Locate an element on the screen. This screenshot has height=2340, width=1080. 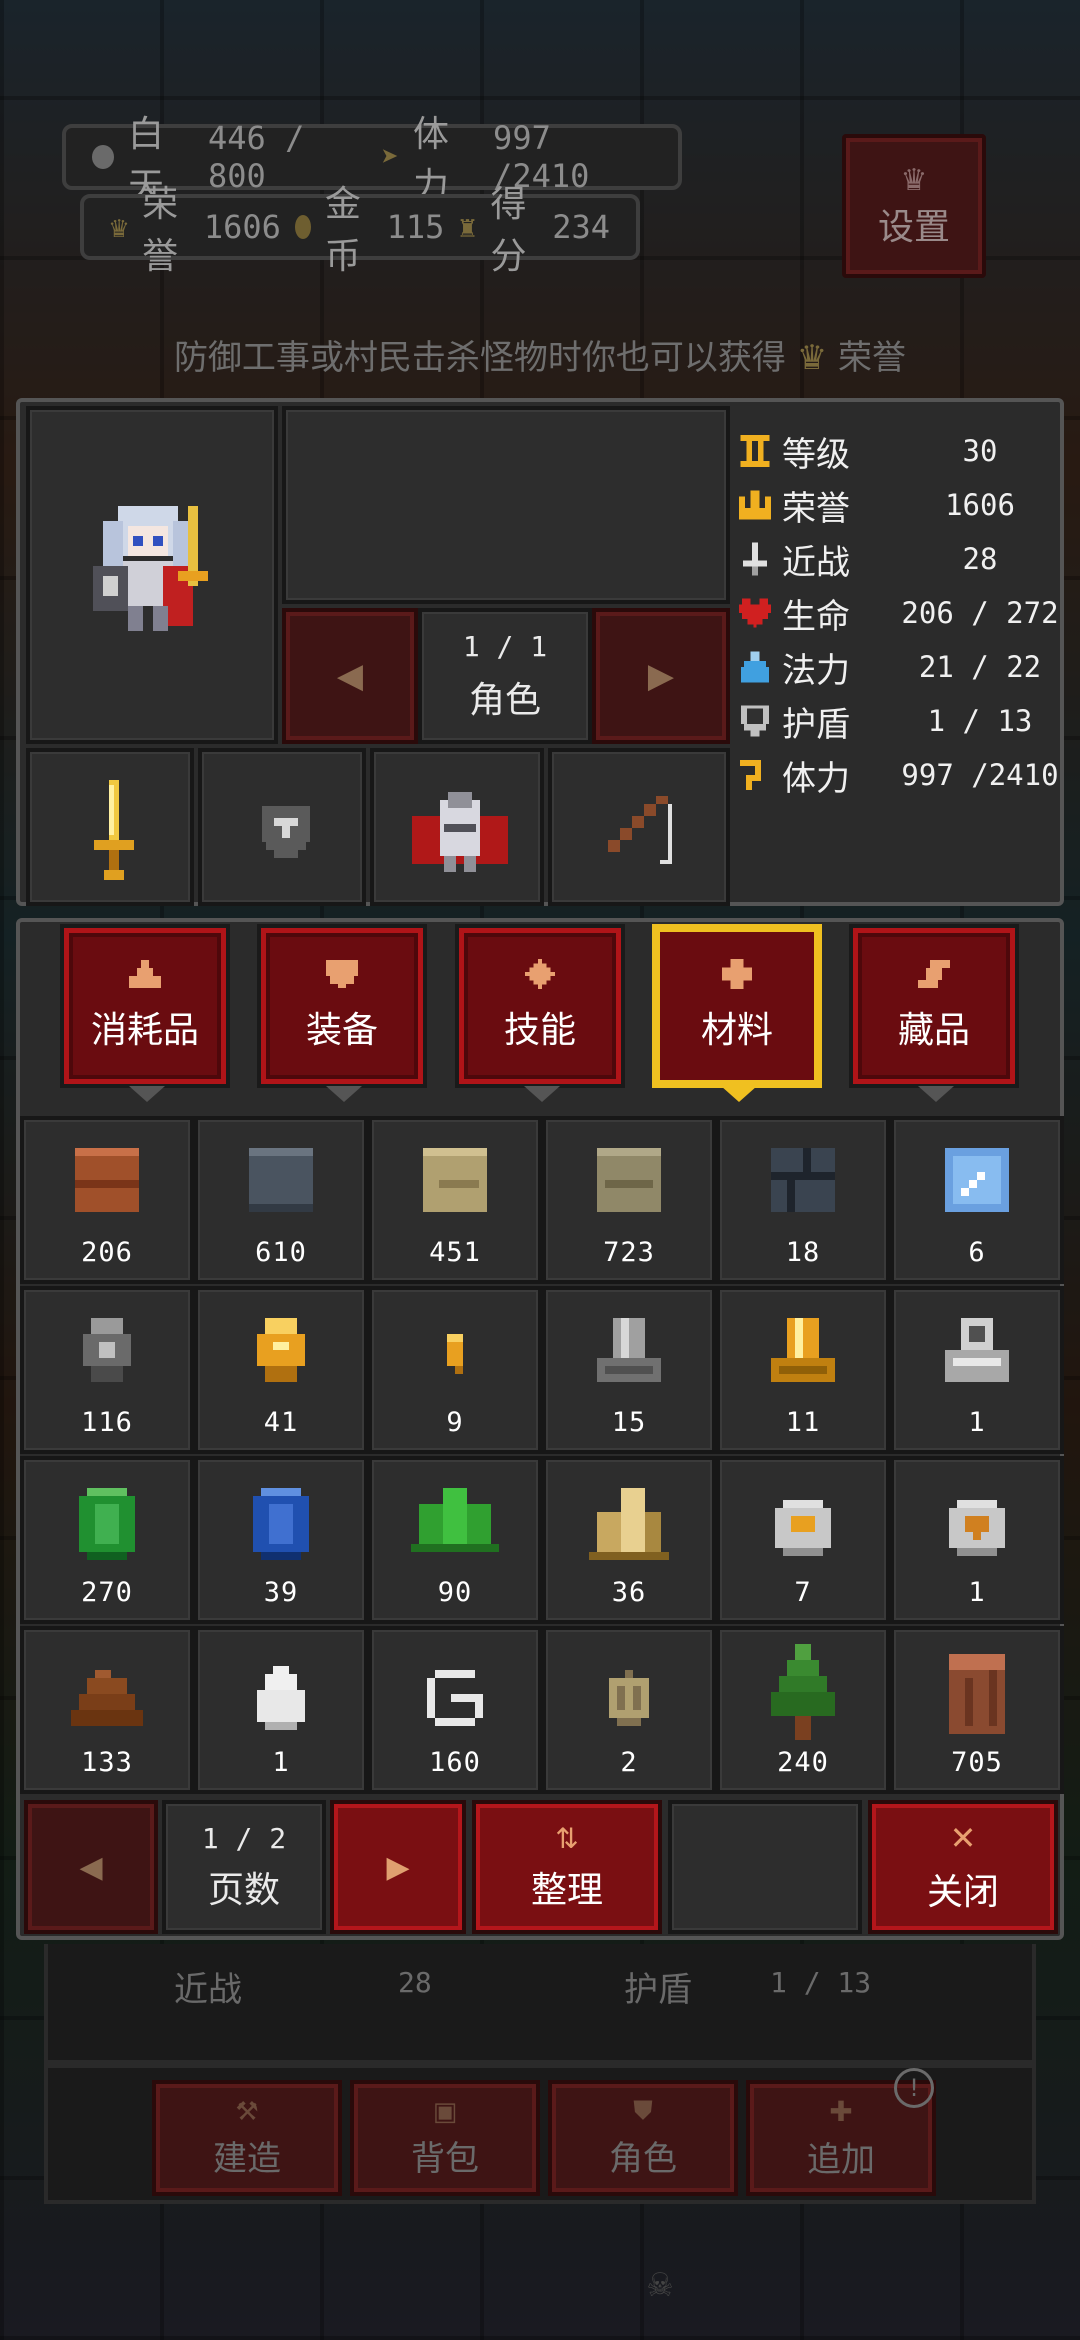
item-slot: 451 is located at coordinates (455, 1200).